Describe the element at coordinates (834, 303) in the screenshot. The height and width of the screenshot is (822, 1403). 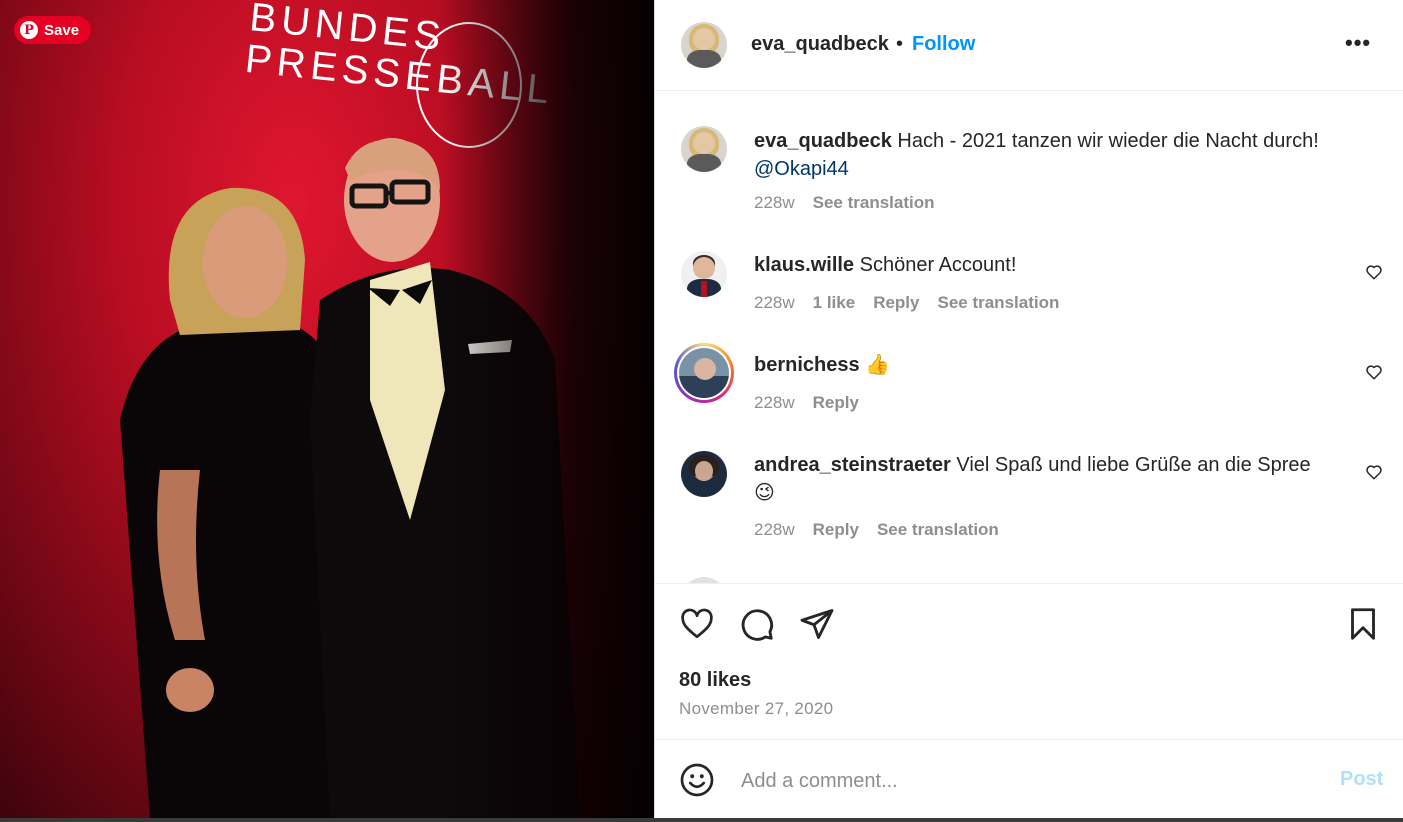
I see `comment-like-count: 1 like` at that location.